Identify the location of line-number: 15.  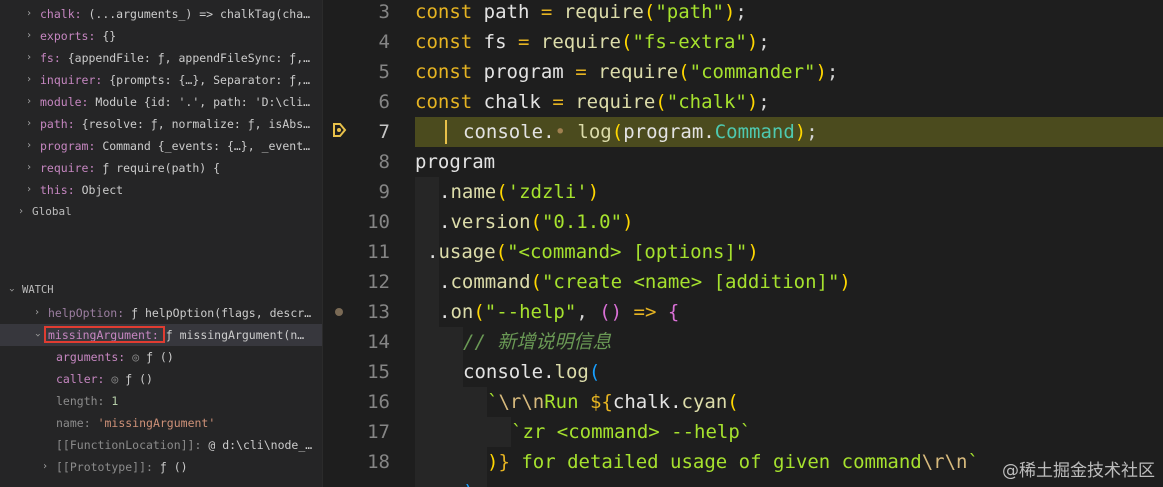
(378, 372).